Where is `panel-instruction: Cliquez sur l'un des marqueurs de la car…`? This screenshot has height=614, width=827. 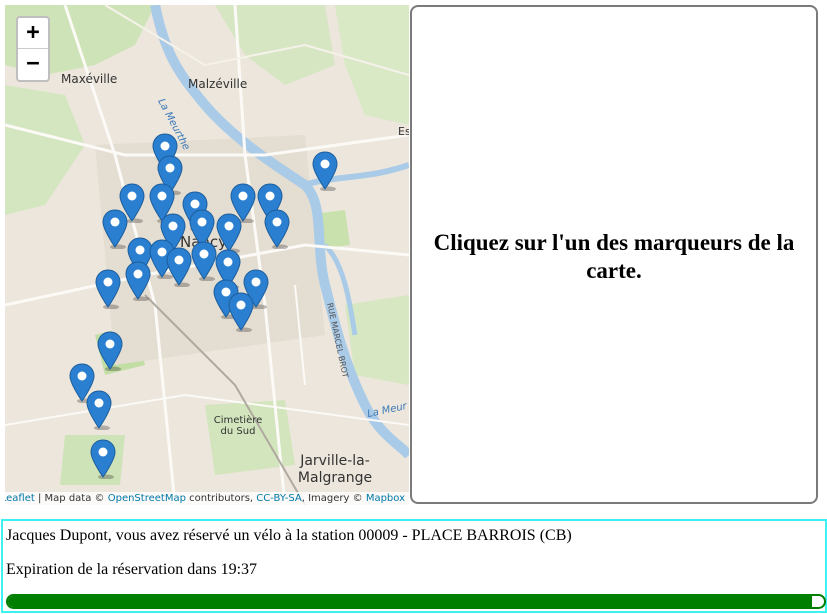 panel-instruction: Cliquez sur l'un des marqueurs de la car… is located at coordinates (614, 256).